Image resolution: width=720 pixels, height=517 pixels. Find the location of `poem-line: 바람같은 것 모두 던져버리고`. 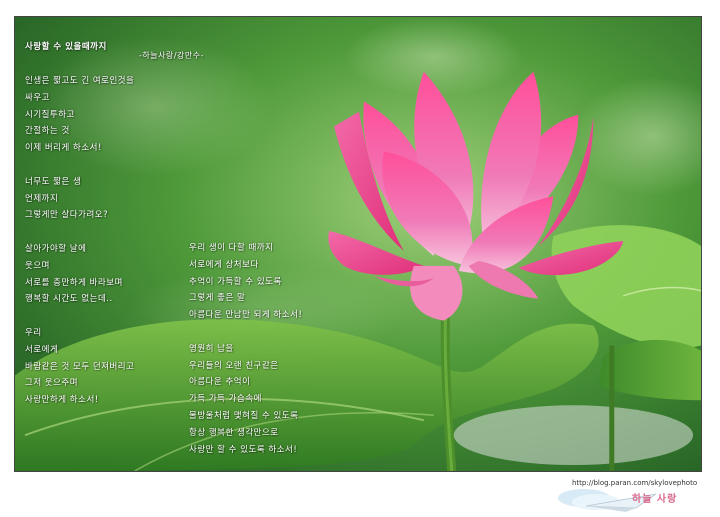

poem-line: 바람같은 것 모두 던져버리고 is located at coordinates (80, 366).